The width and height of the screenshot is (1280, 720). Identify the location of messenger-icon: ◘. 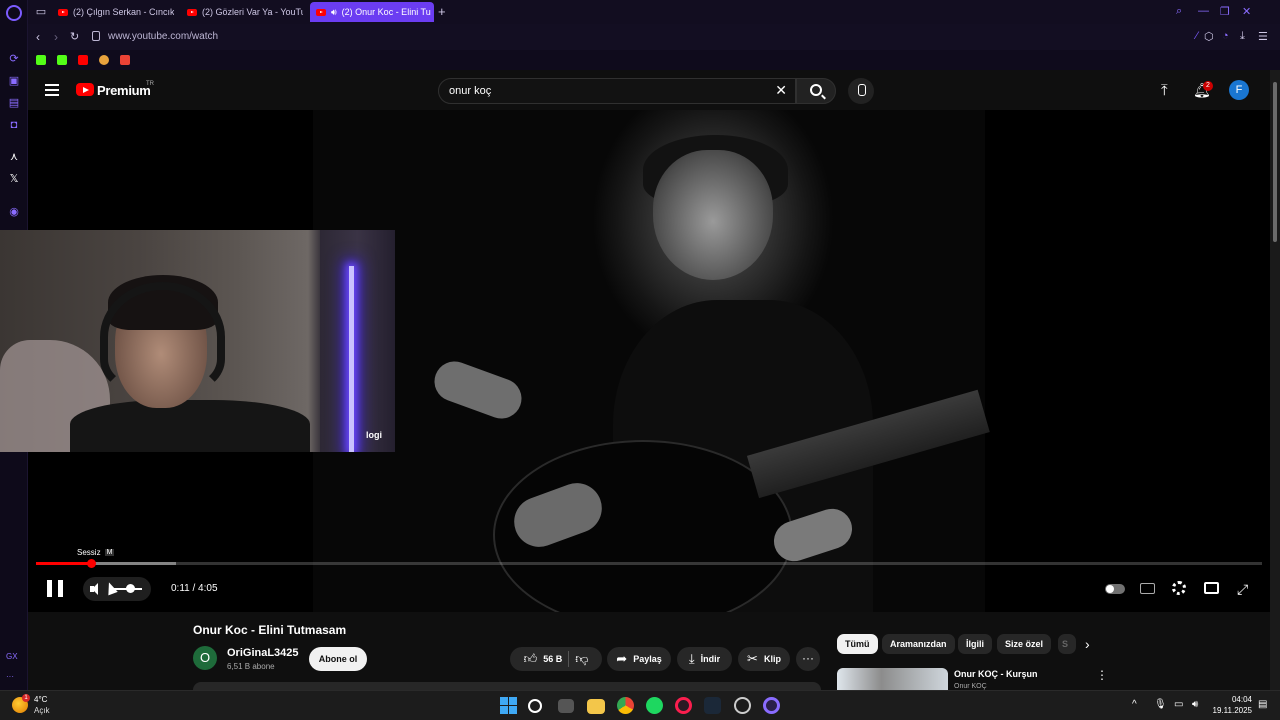
(14, 125).